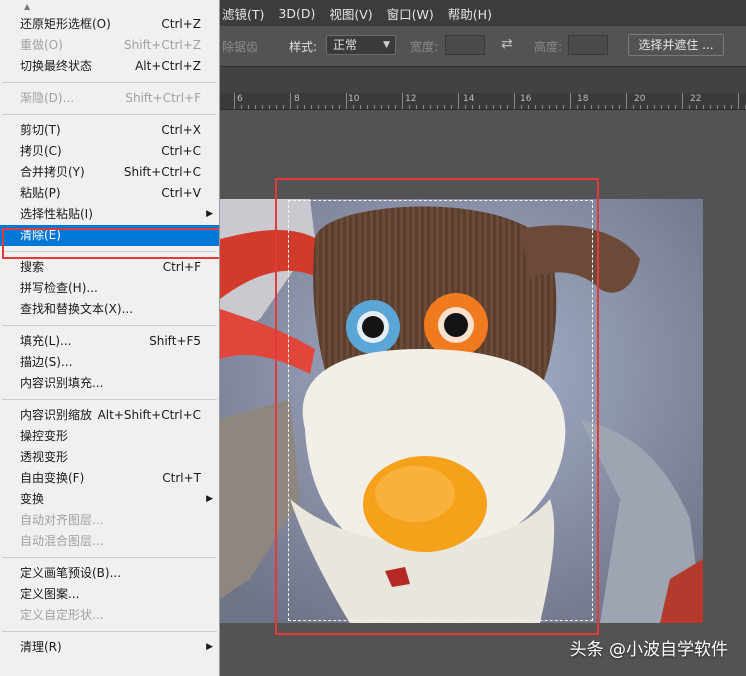 Image resolution: width=746 pixels, height=676 pixels. I want to click on menu-item: 拷贝(C) Ctrl+C, so click(109, 151).